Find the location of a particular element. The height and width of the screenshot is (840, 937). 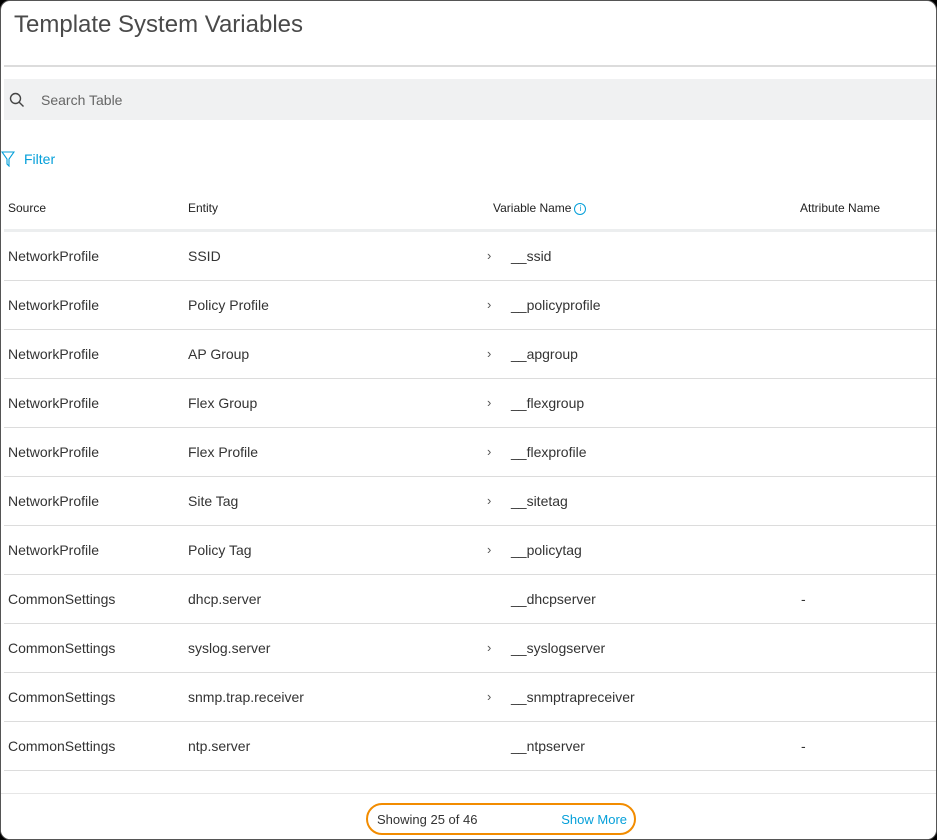

entity-cell: ntp.server is located at coordinates (219, 746).